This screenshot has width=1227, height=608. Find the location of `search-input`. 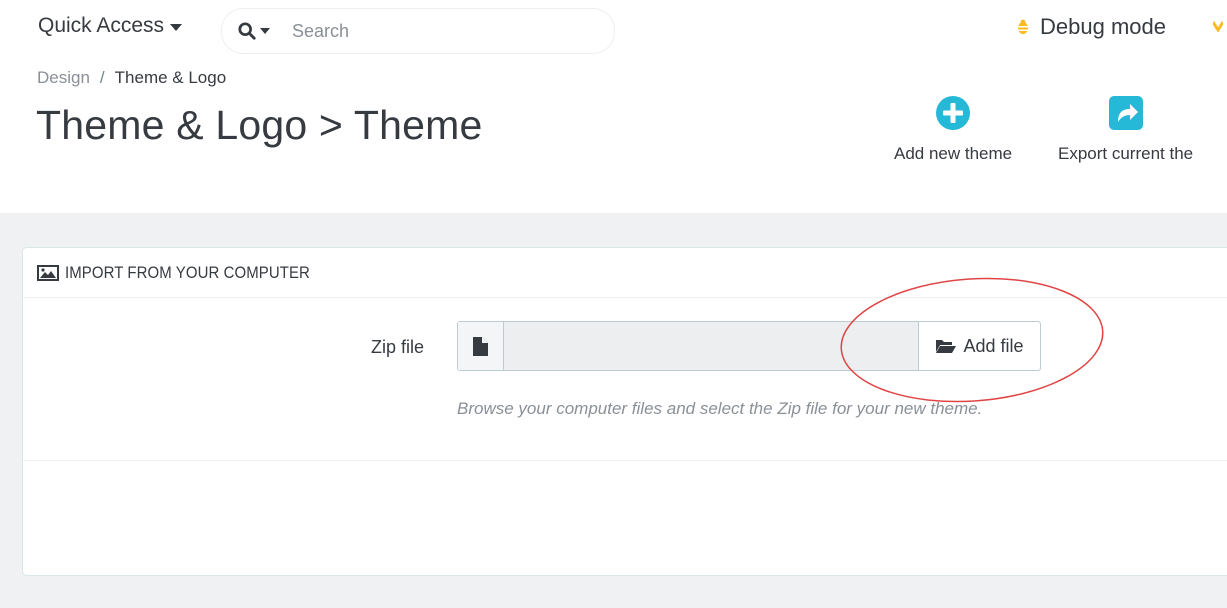

search-input is located at coordinates (442, 31).